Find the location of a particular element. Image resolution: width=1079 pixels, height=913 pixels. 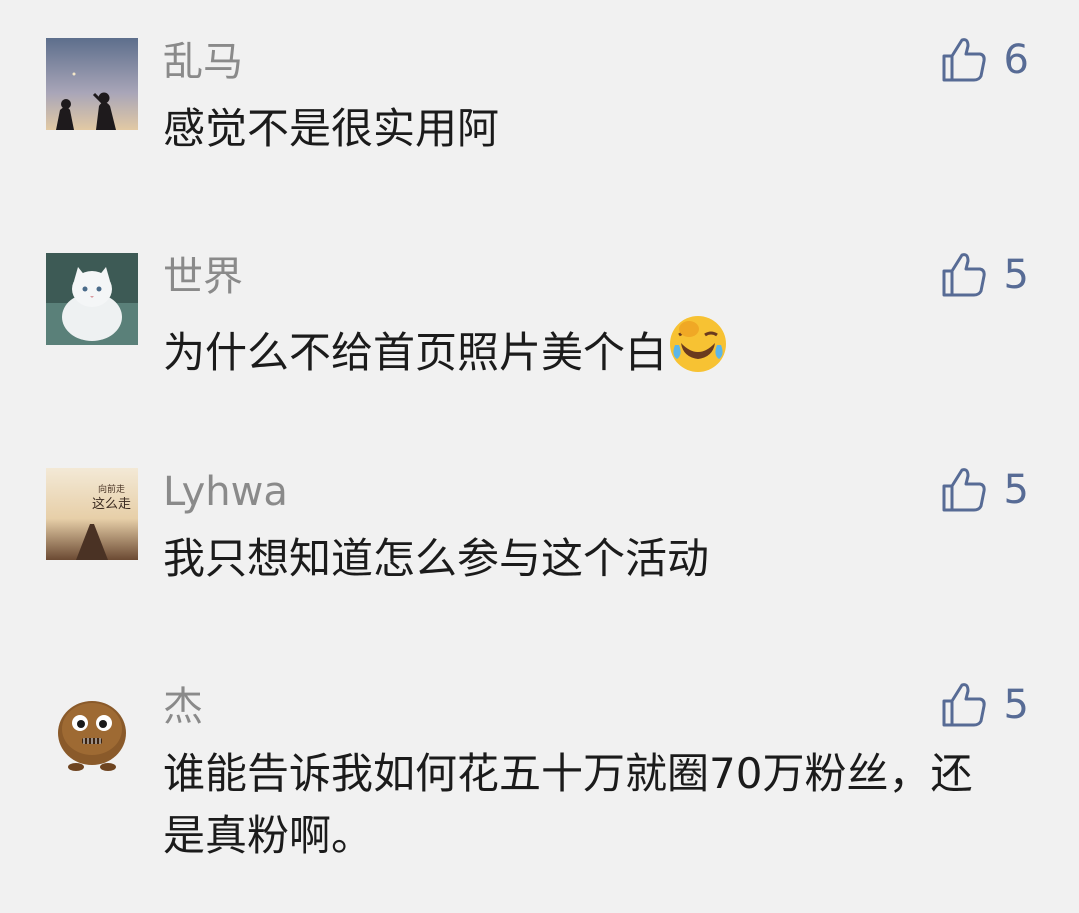

like-count: 6 is located at coordinates (1016, 60).